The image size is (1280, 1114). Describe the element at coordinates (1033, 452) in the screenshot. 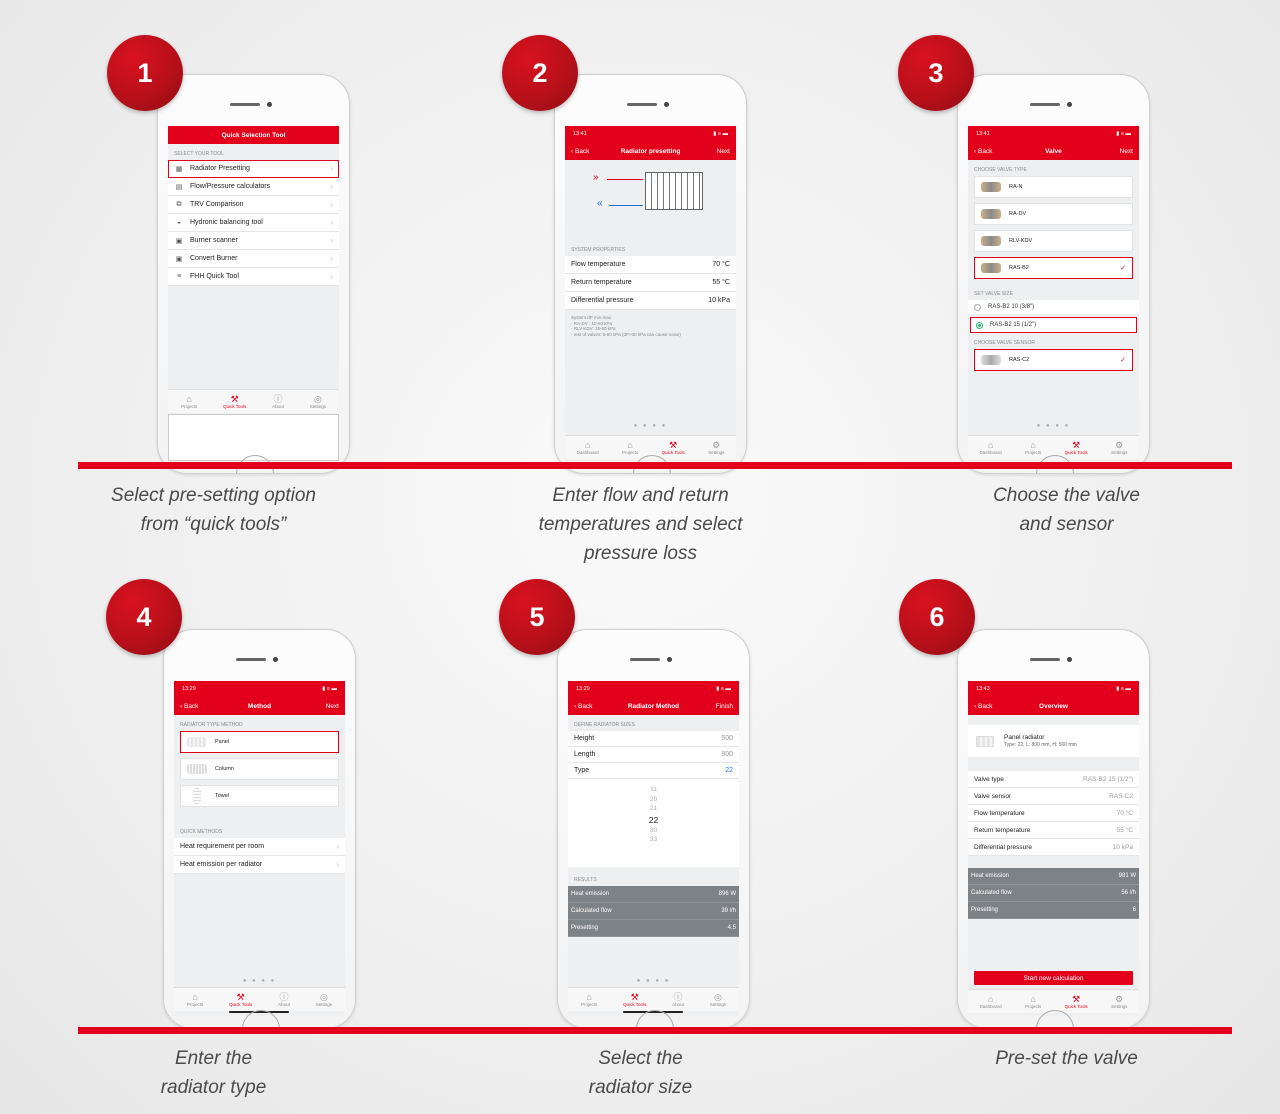

I see `tab-label: Projects` at that location.